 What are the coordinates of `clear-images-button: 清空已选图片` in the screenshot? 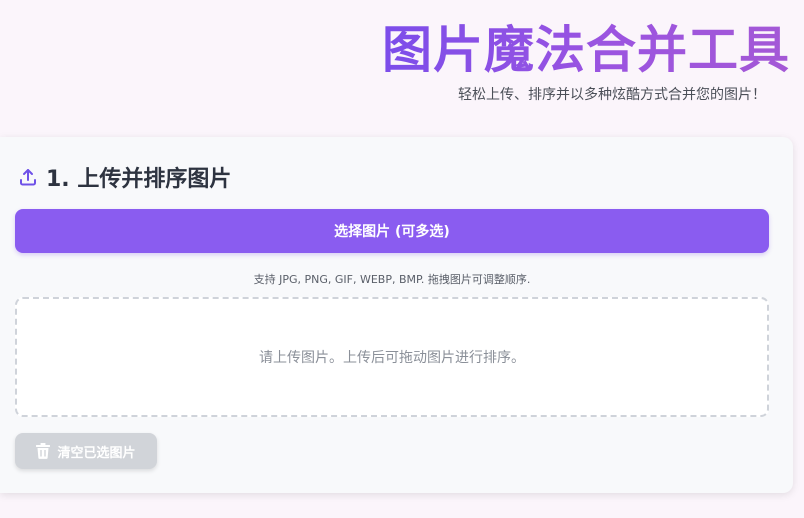 It's located at (86, 451).